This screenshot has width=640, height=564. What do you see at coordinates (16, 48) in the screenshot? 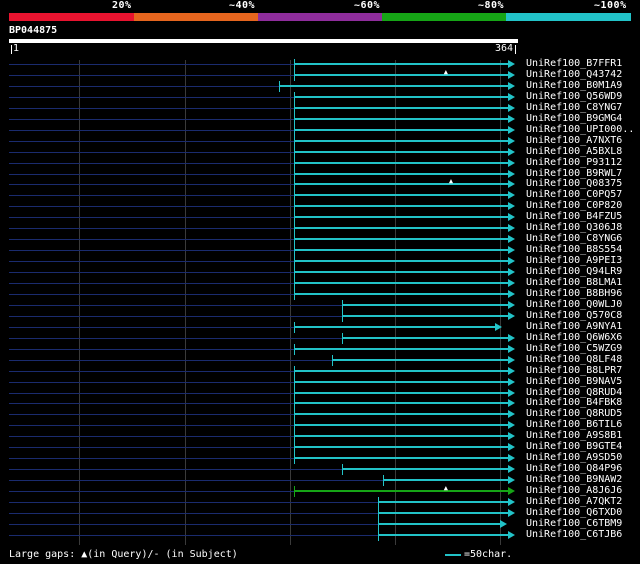
I see `query-start-label: 1` at bounding box center [16, 48].